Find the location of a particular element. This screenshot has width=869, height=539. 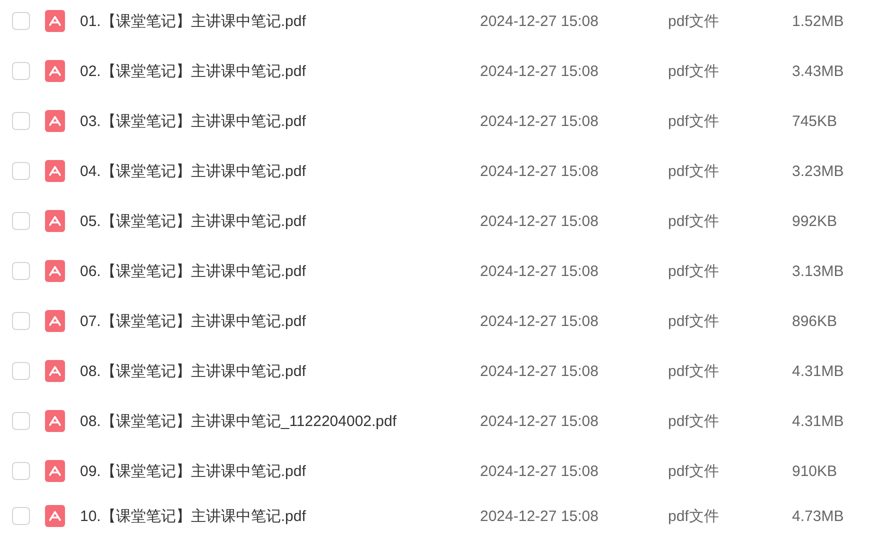

file-name: 08.【课堂笔记】主讲课中笔记_1122204002.pdf is located at coordinates (280, 421).